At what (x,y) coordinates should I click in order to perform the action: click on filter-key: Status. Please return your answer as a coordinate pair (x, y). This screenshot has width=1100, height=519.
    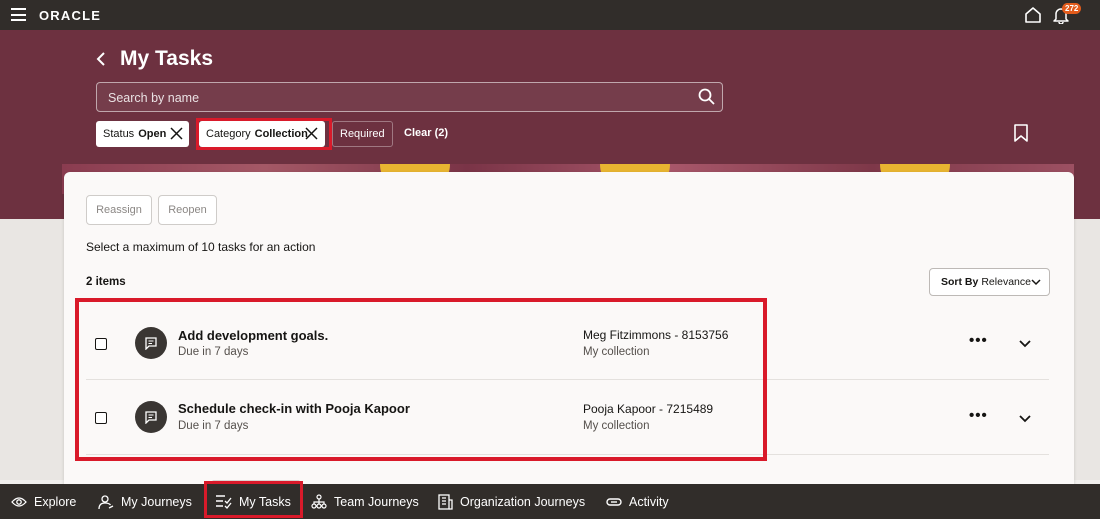
    Looking at the image, I should click on (119, 134).